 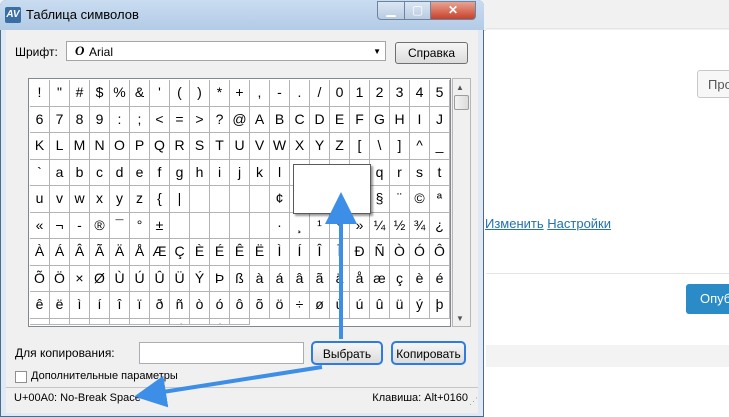 I want to click on char-cell: `, so click(x=40, y=172).